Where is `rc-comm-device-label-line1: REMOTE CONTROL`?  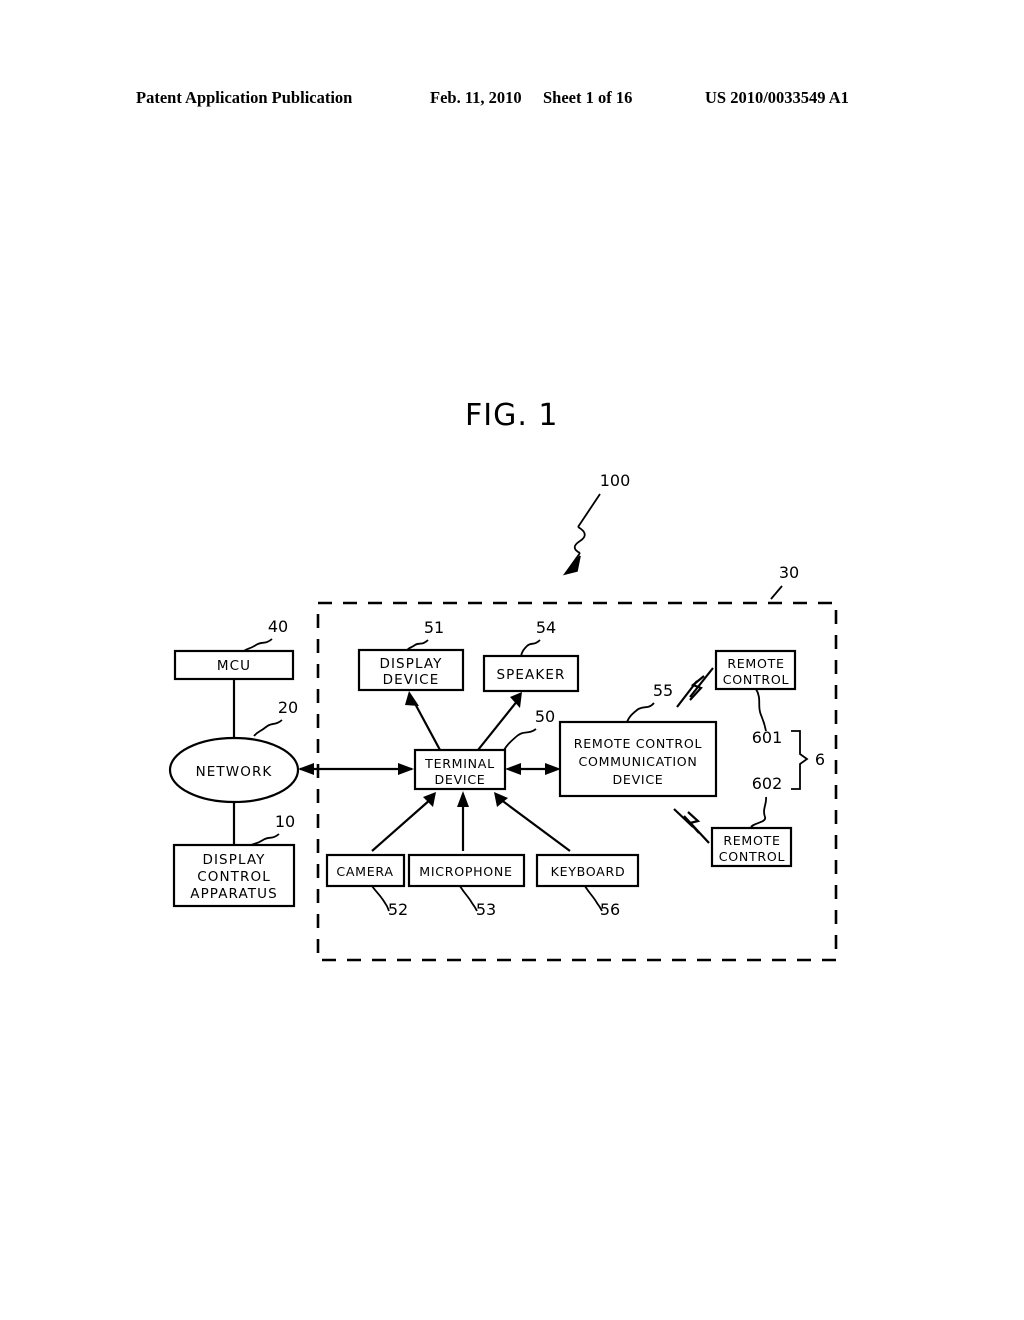
rc-comm-device-label-line1: REMOTE CONTROL is located at coordinates (638, 743).